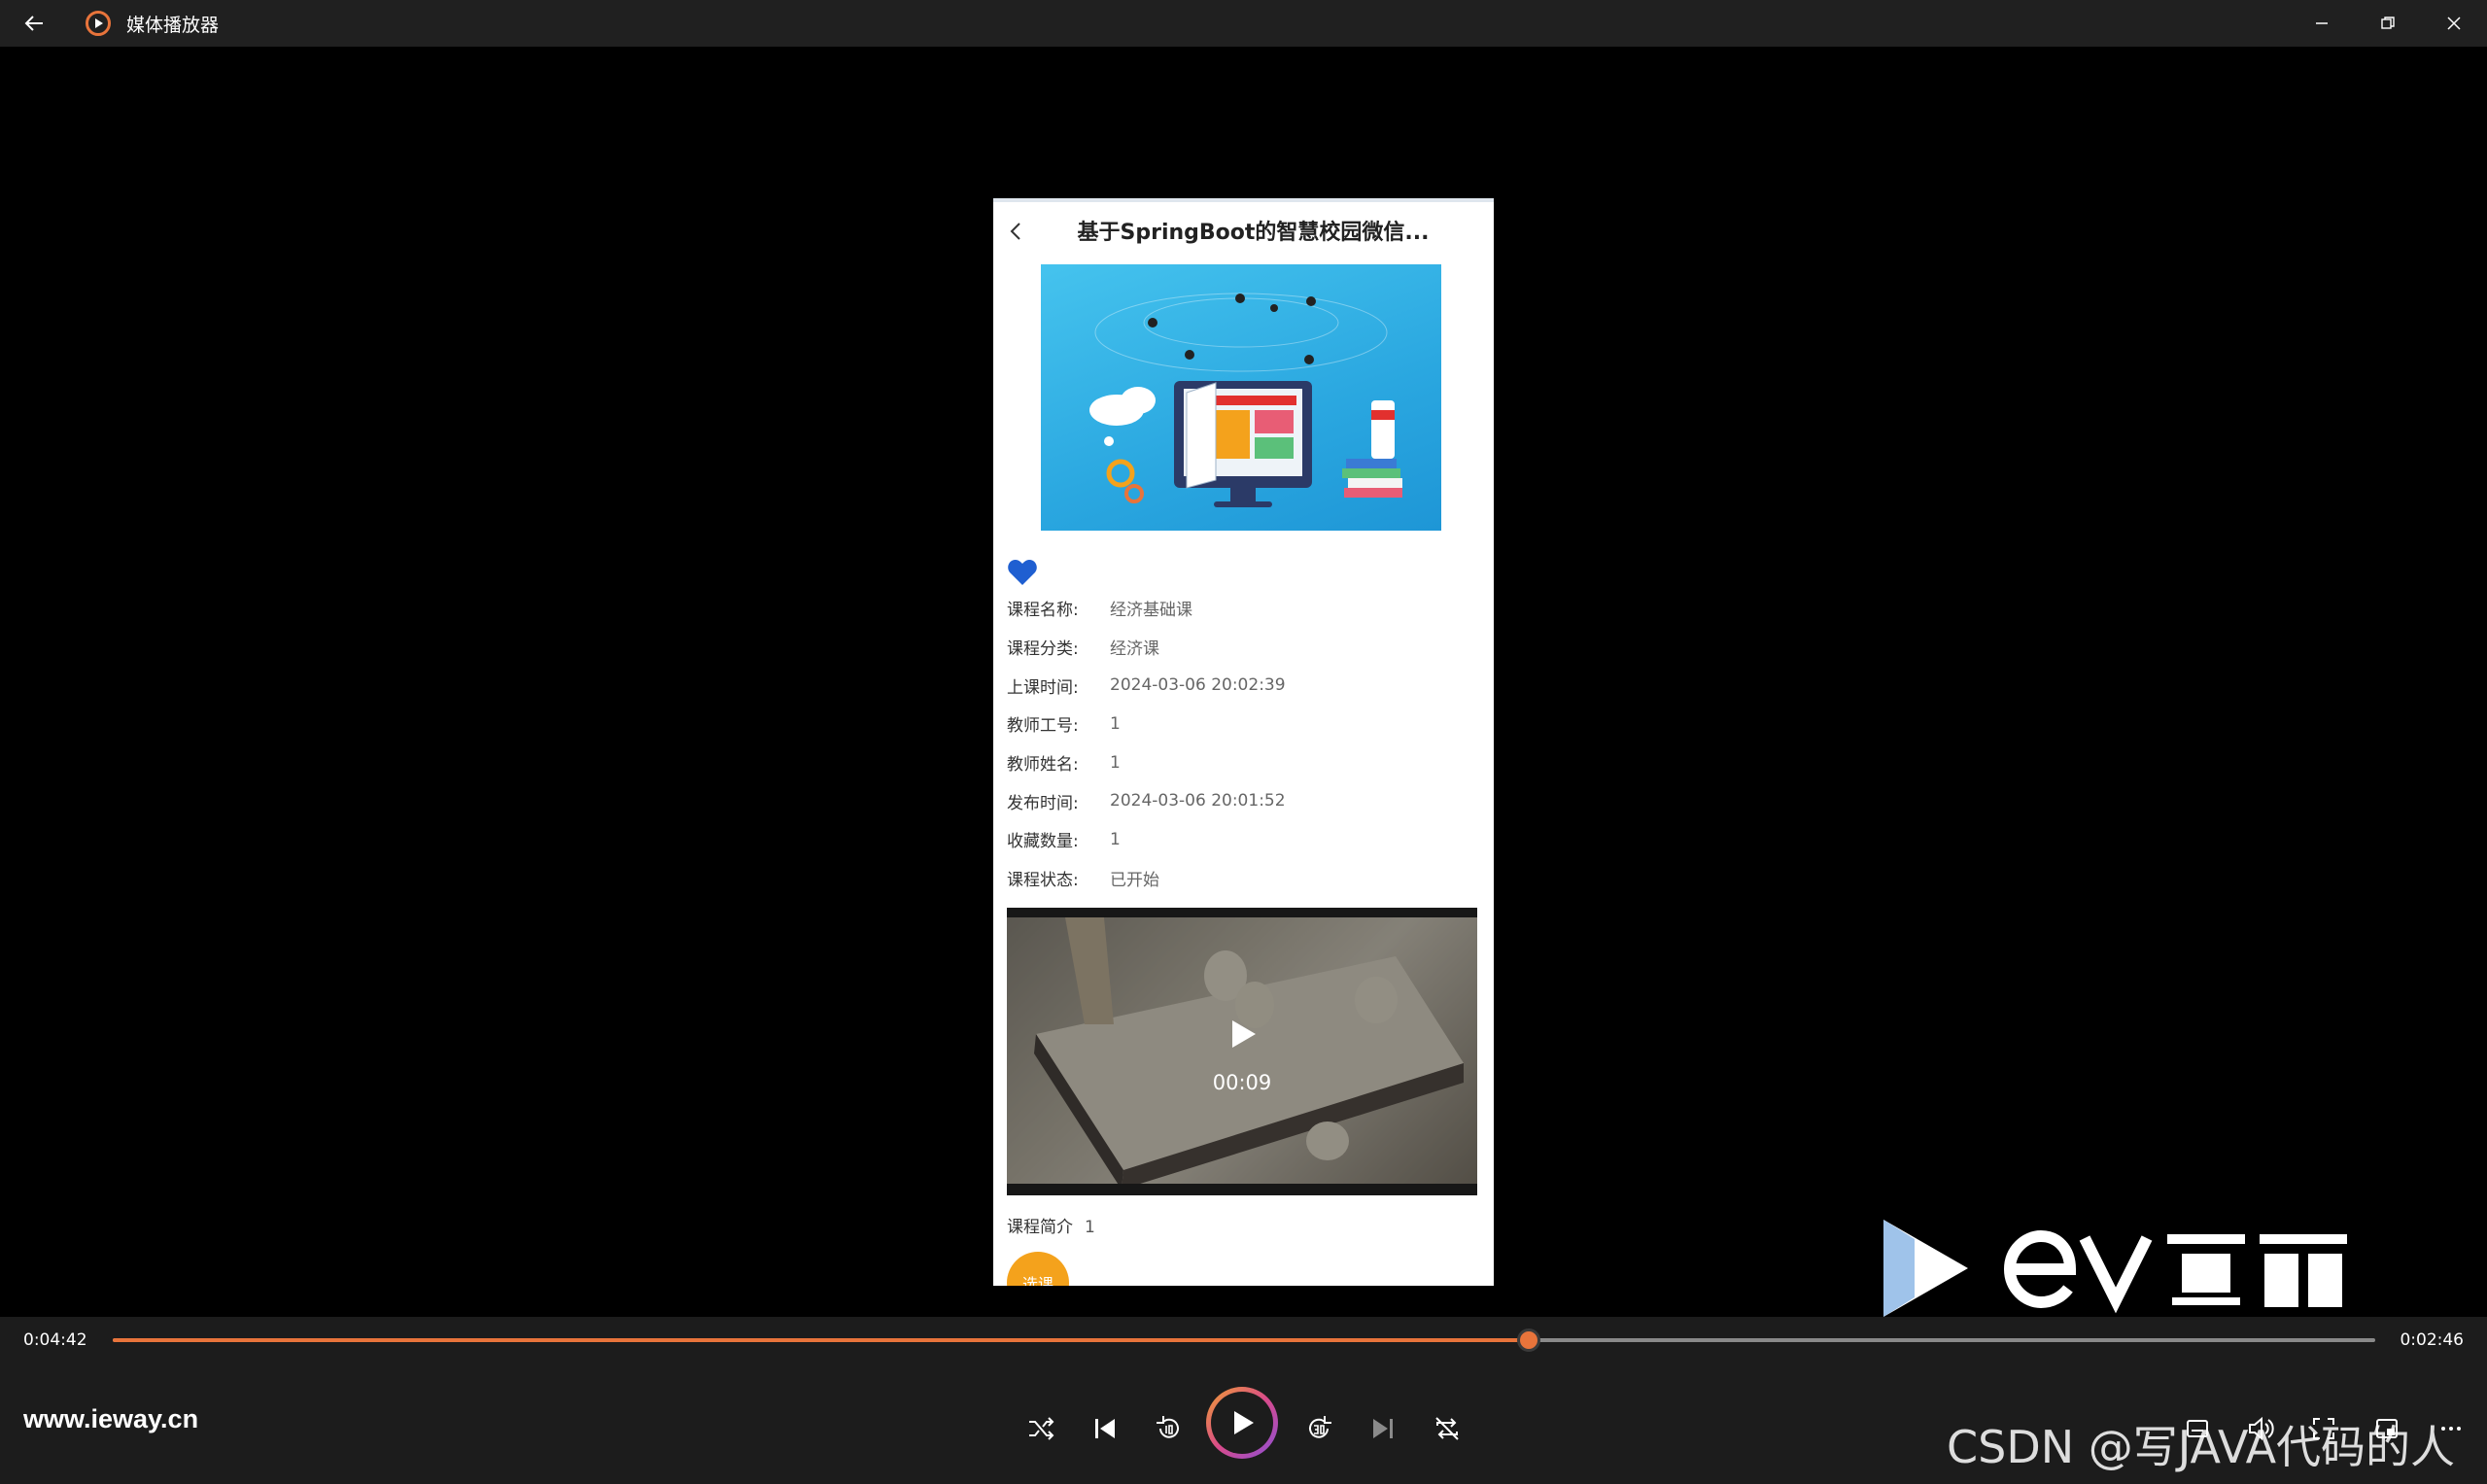 Image resolution: width=2487 pixels, height=1484 pixels. Describe the element at coordinates (1242, 1082) in the screenshot. I see `video-duration: 00:09` at that location.